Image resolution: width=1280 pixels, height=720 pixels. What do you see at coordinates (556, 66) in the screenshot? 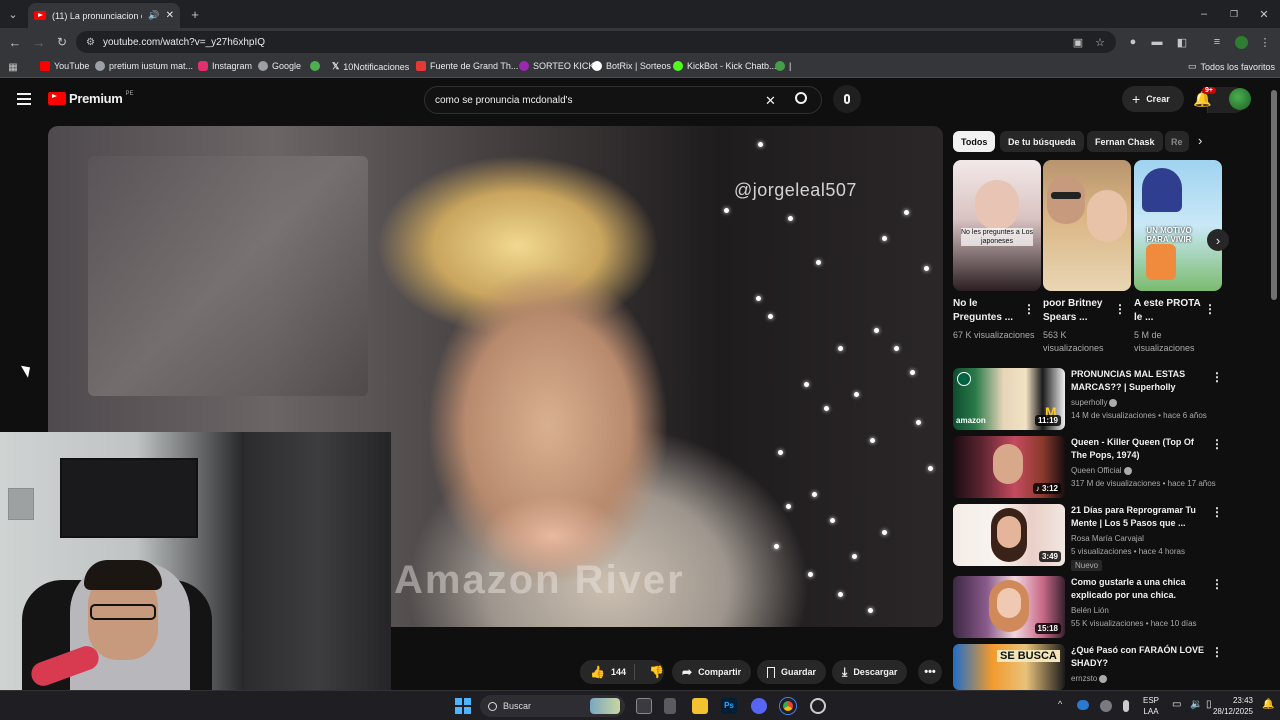
I see `bookmark-sorteo: SORTEO KICK` at bounding box center [556, 66].